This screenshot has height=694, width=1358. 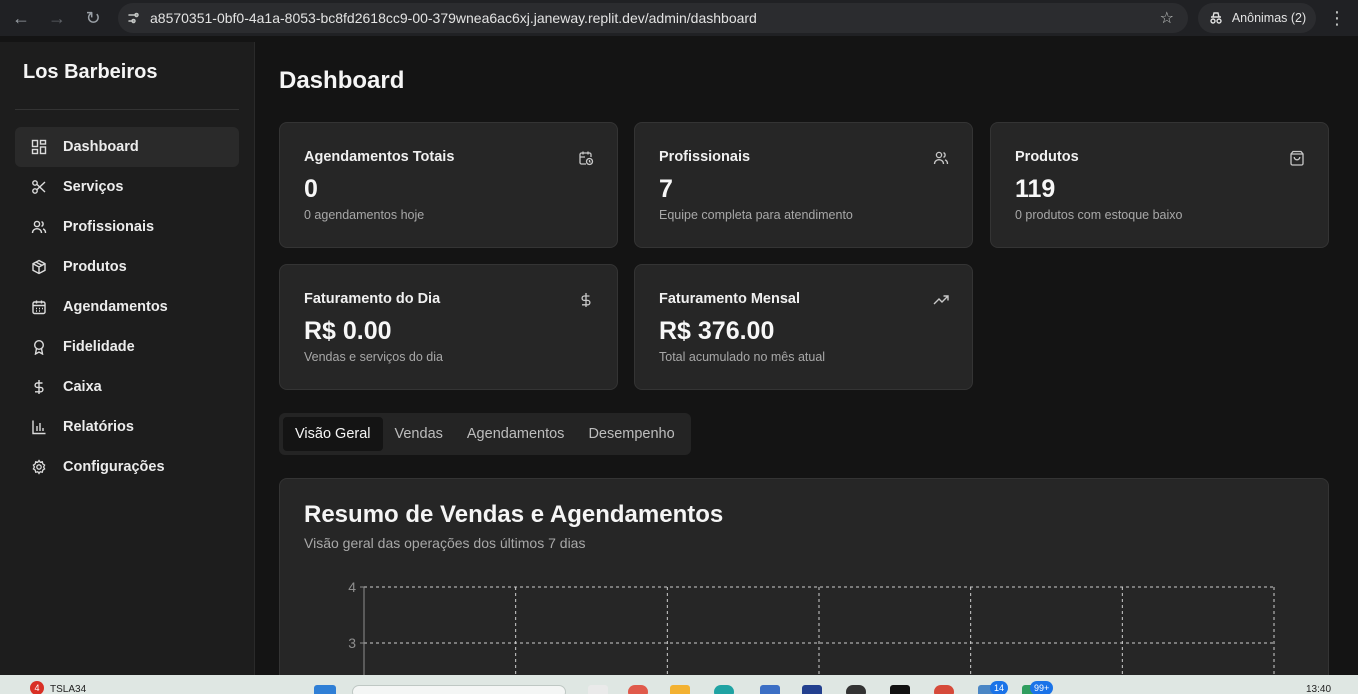 I want to click on sidebar-item-label: Relatórios, so click(x=98, y=427).